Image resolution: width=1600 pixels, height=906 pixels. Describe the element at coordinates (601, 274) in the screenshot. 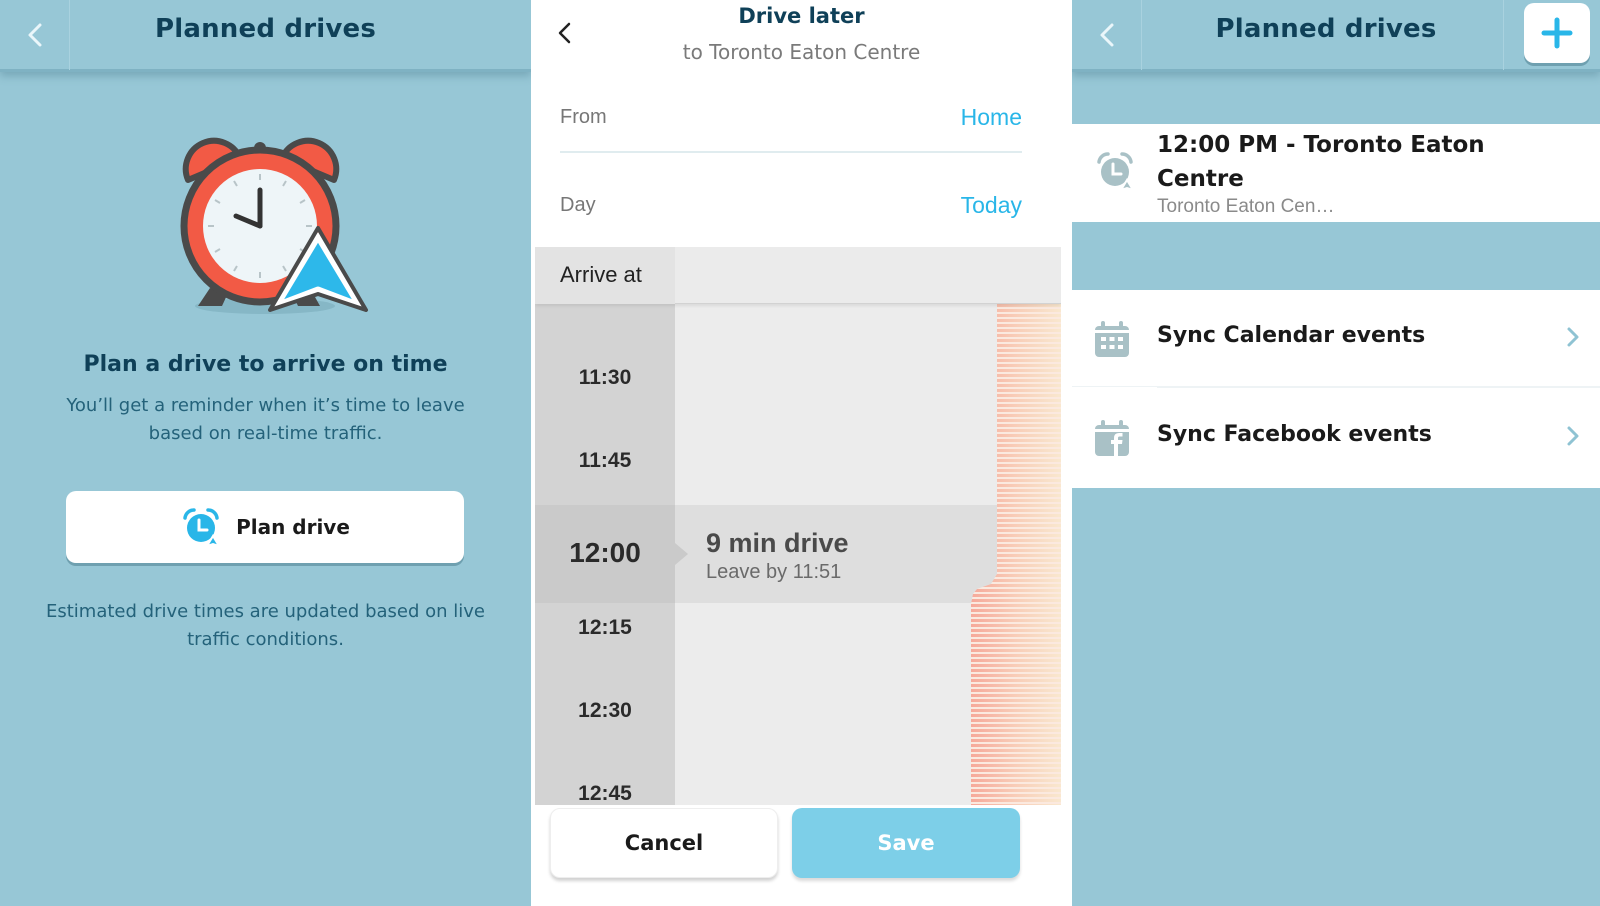

I see `arrive-at-label: Arrive at` at that location.